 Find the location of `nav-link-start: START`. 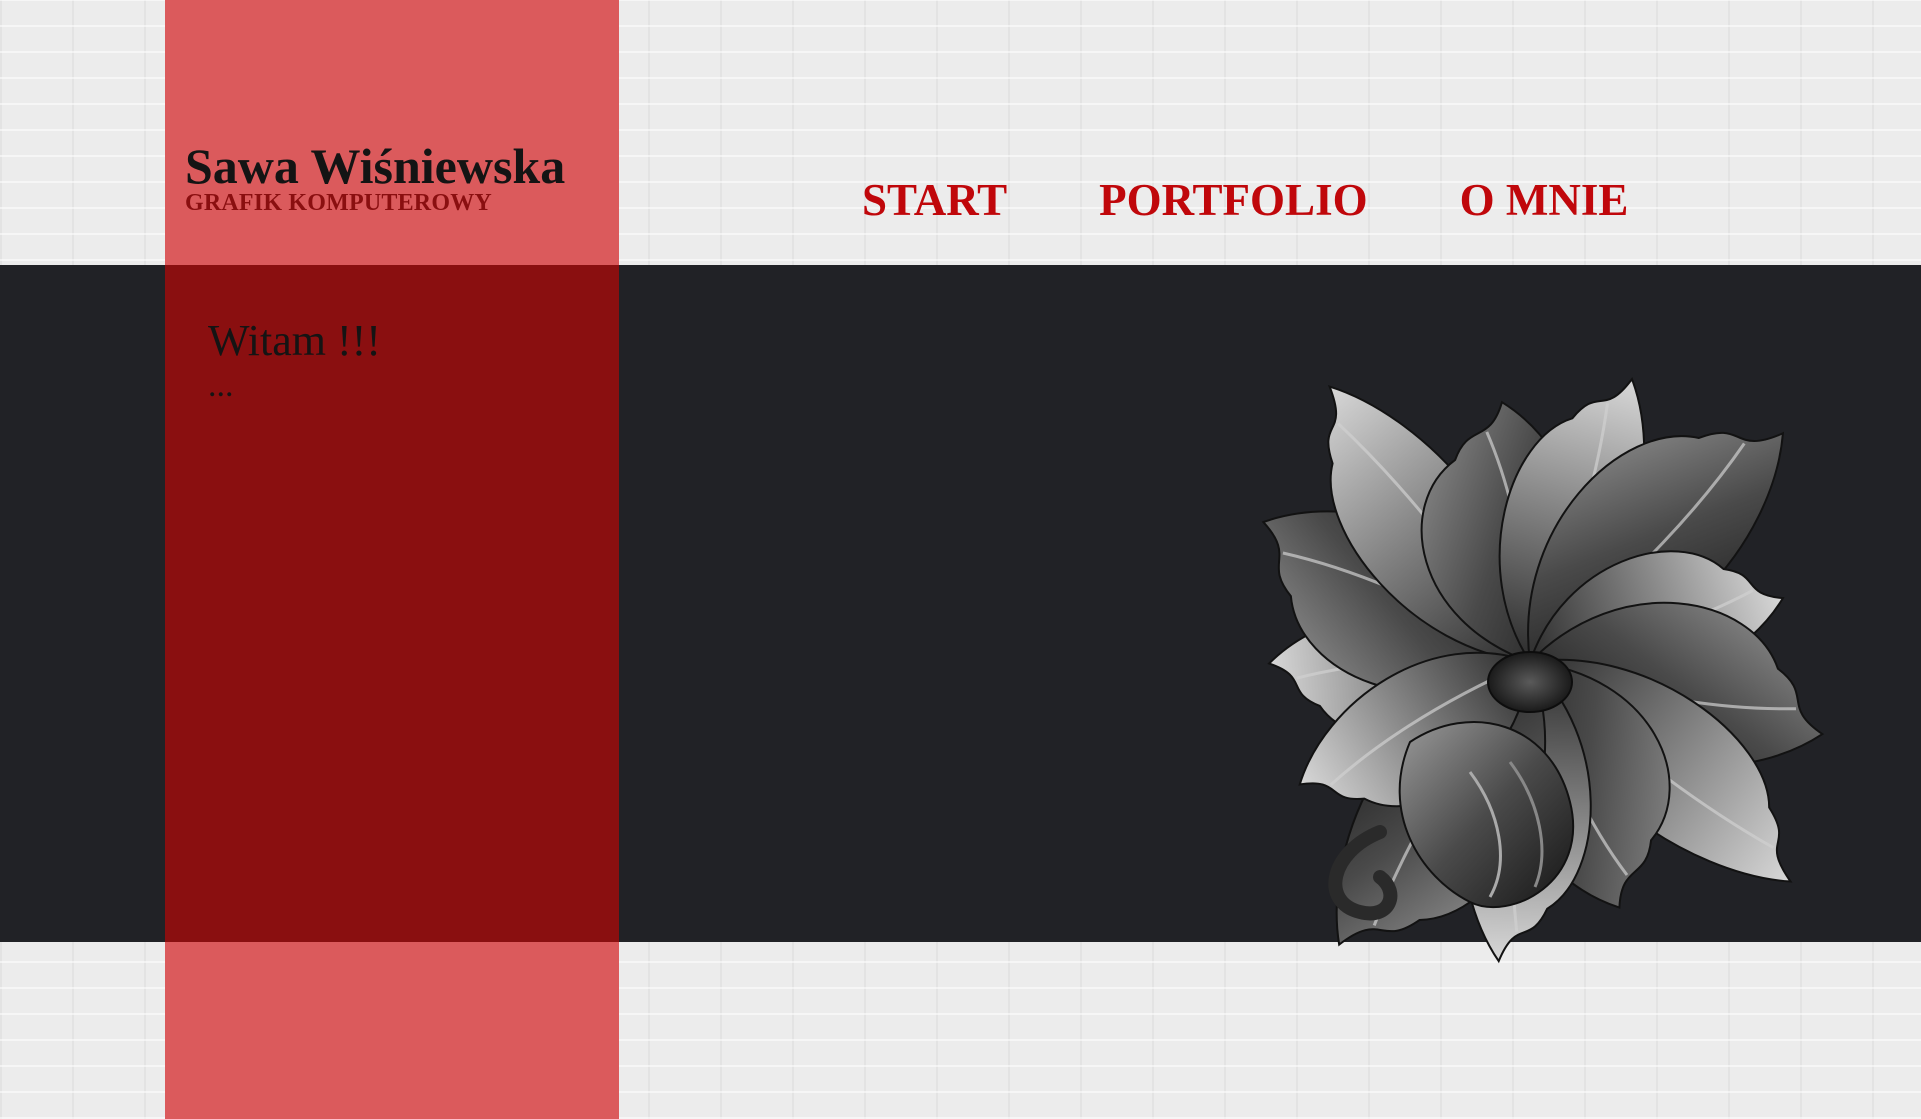

nav-link-start: START is located at coordinates (934, 200).